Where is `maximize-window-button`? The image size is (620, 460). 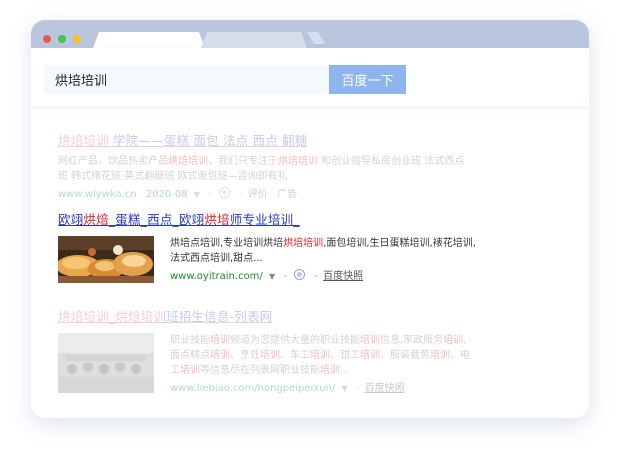
maximize-window-button is located at coordinates (62, 39).